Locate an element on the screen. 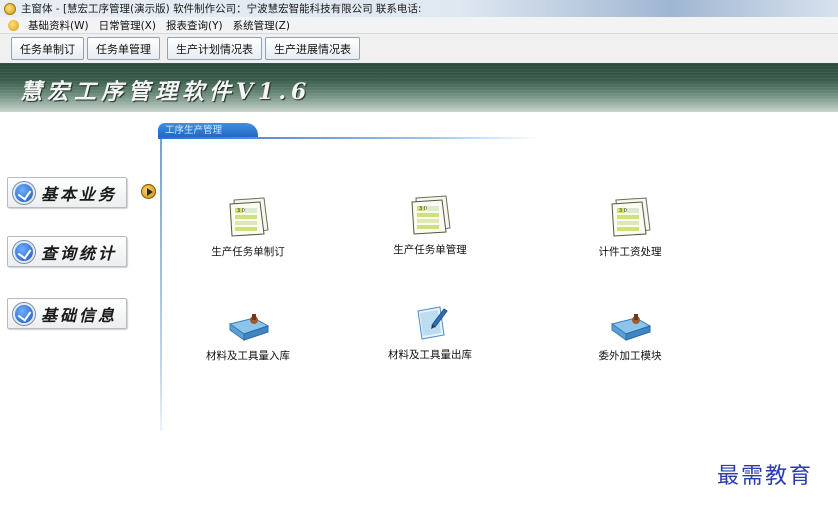 The image size is (838, 505). watermark: 最需教育 is located at coordinates (765, 476).